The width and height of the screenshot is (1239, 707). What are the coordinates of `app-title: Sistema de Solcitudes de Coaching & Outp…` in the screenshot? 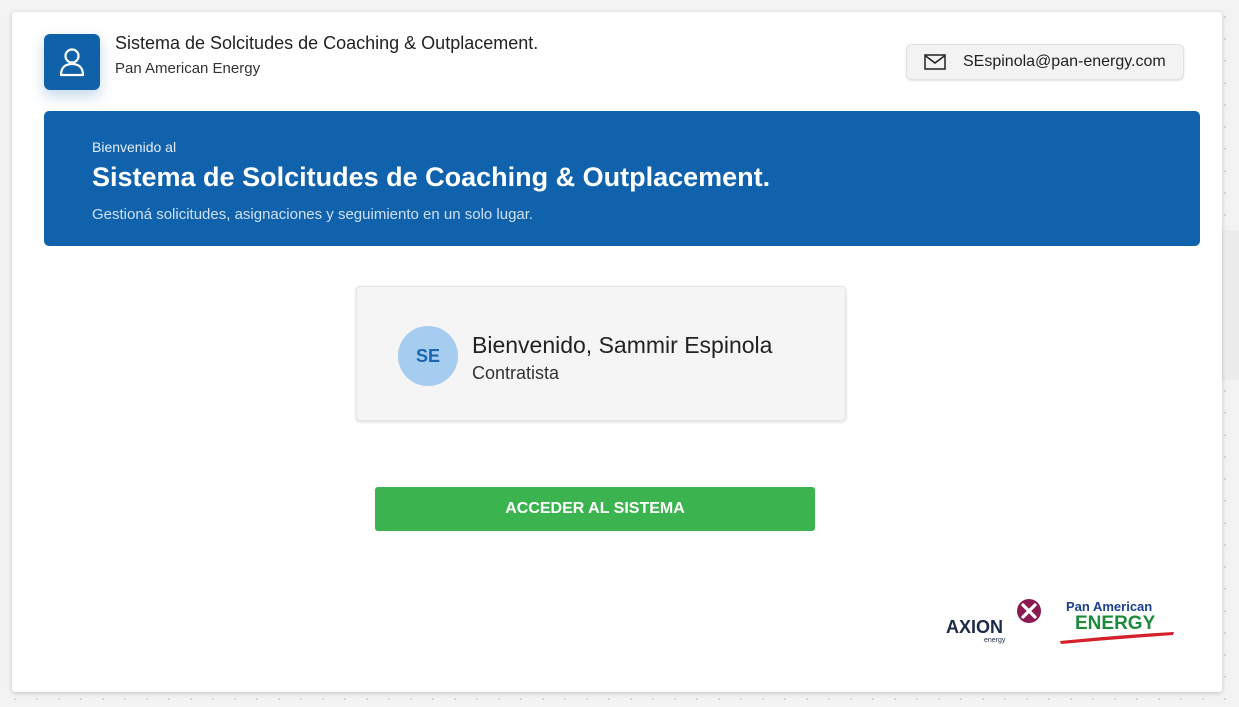 It's located at (327, 43).